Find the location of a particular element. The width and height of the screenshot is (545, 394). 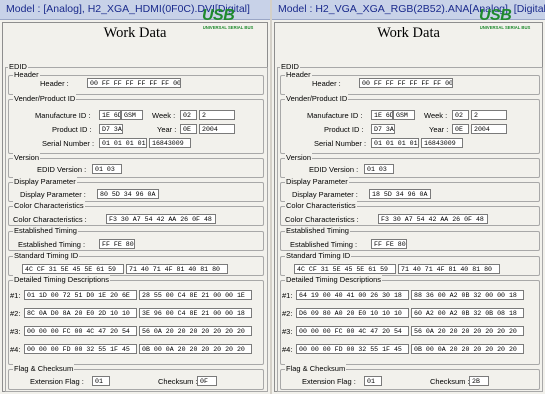

detailed-timing-field-a: 01 1D 00 72 51 D0 1E 20 6E is located at coordinates (80, 295).